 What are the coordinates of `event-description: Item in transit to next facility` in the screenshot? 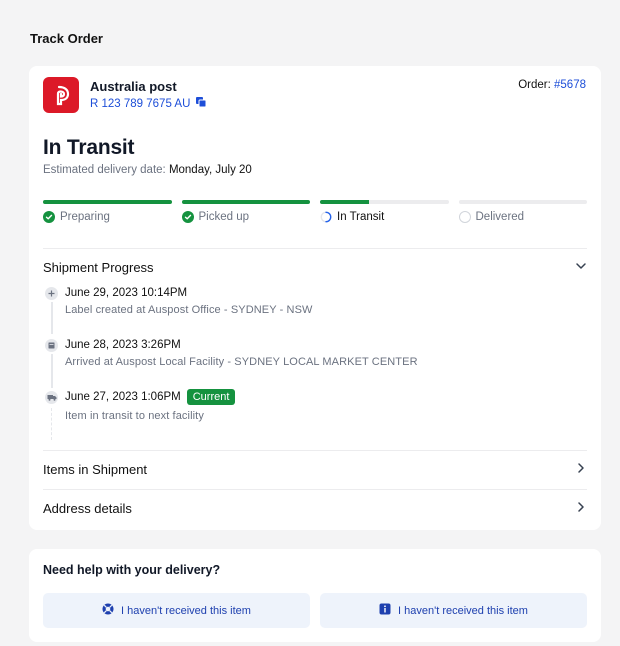 It's located at (134, 416).